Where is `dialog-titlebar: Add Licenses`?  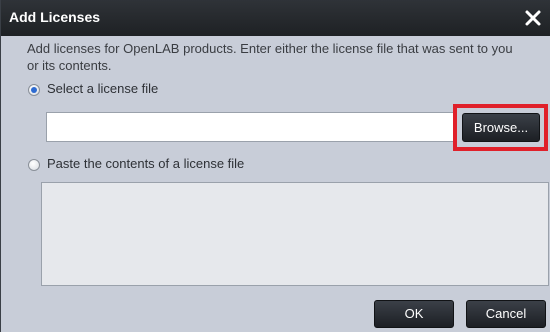 dialog-titlebar: Add Licenses is located at coordinates (275, 18).